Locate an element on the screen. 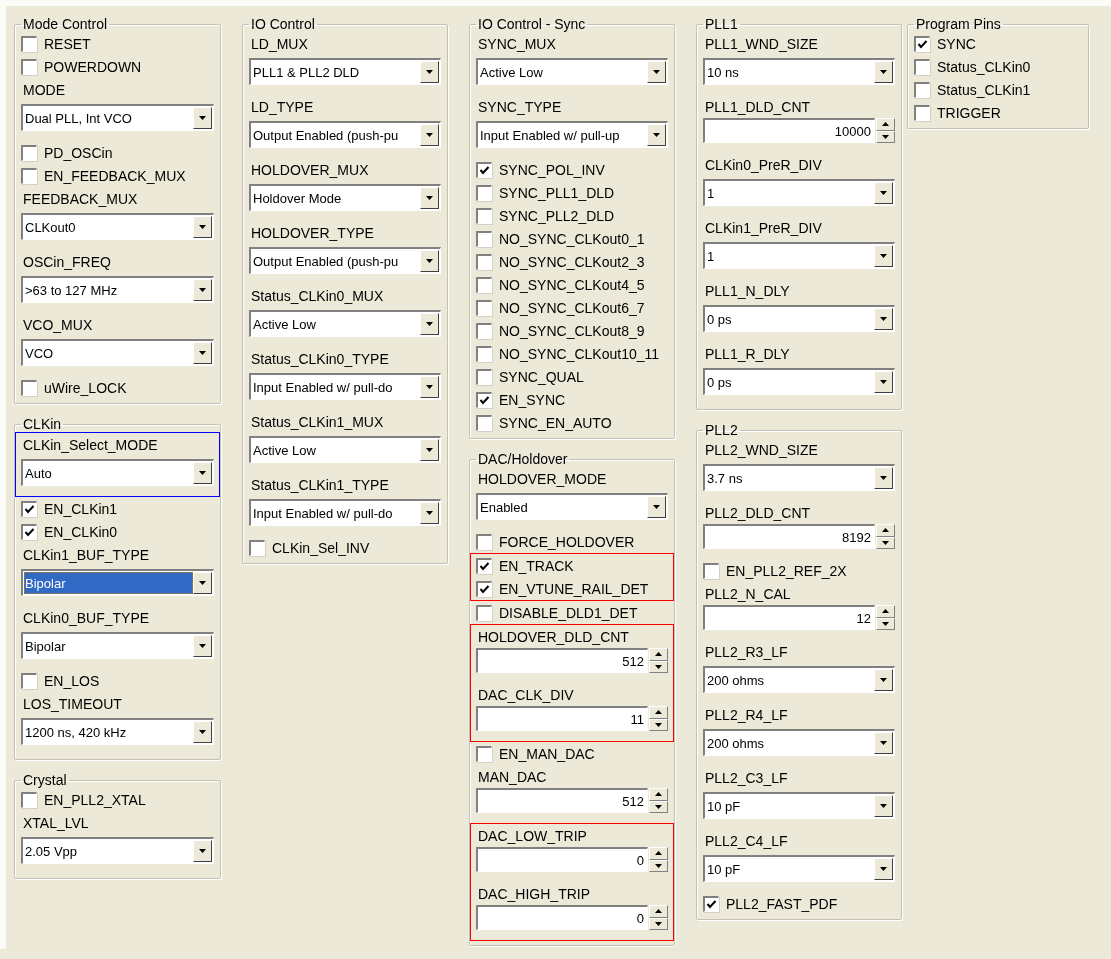  dropdown: 1200 ns, 420 kHz is located at coordinates (117, 731).